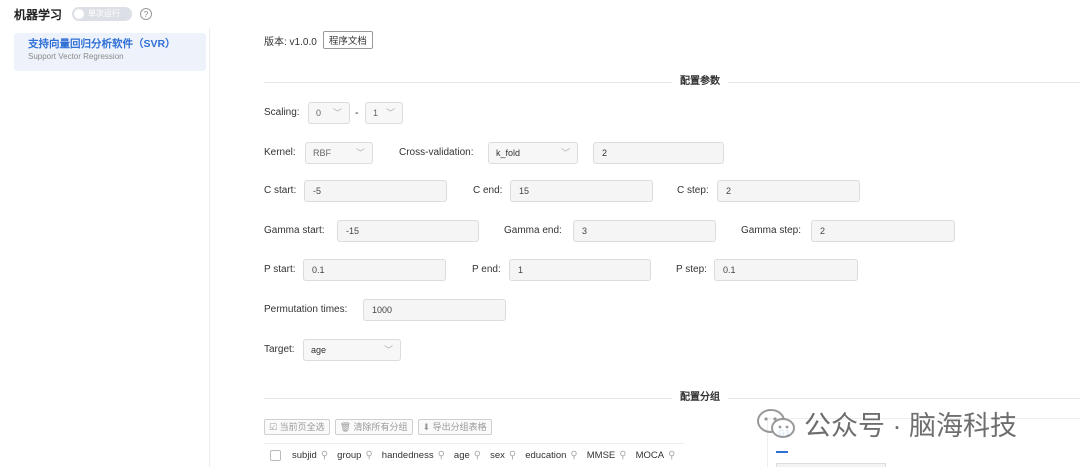 The width and height of the screenshot is (1080, 467). I want to click on section-title-params: 配置参数, so click(700, 82).